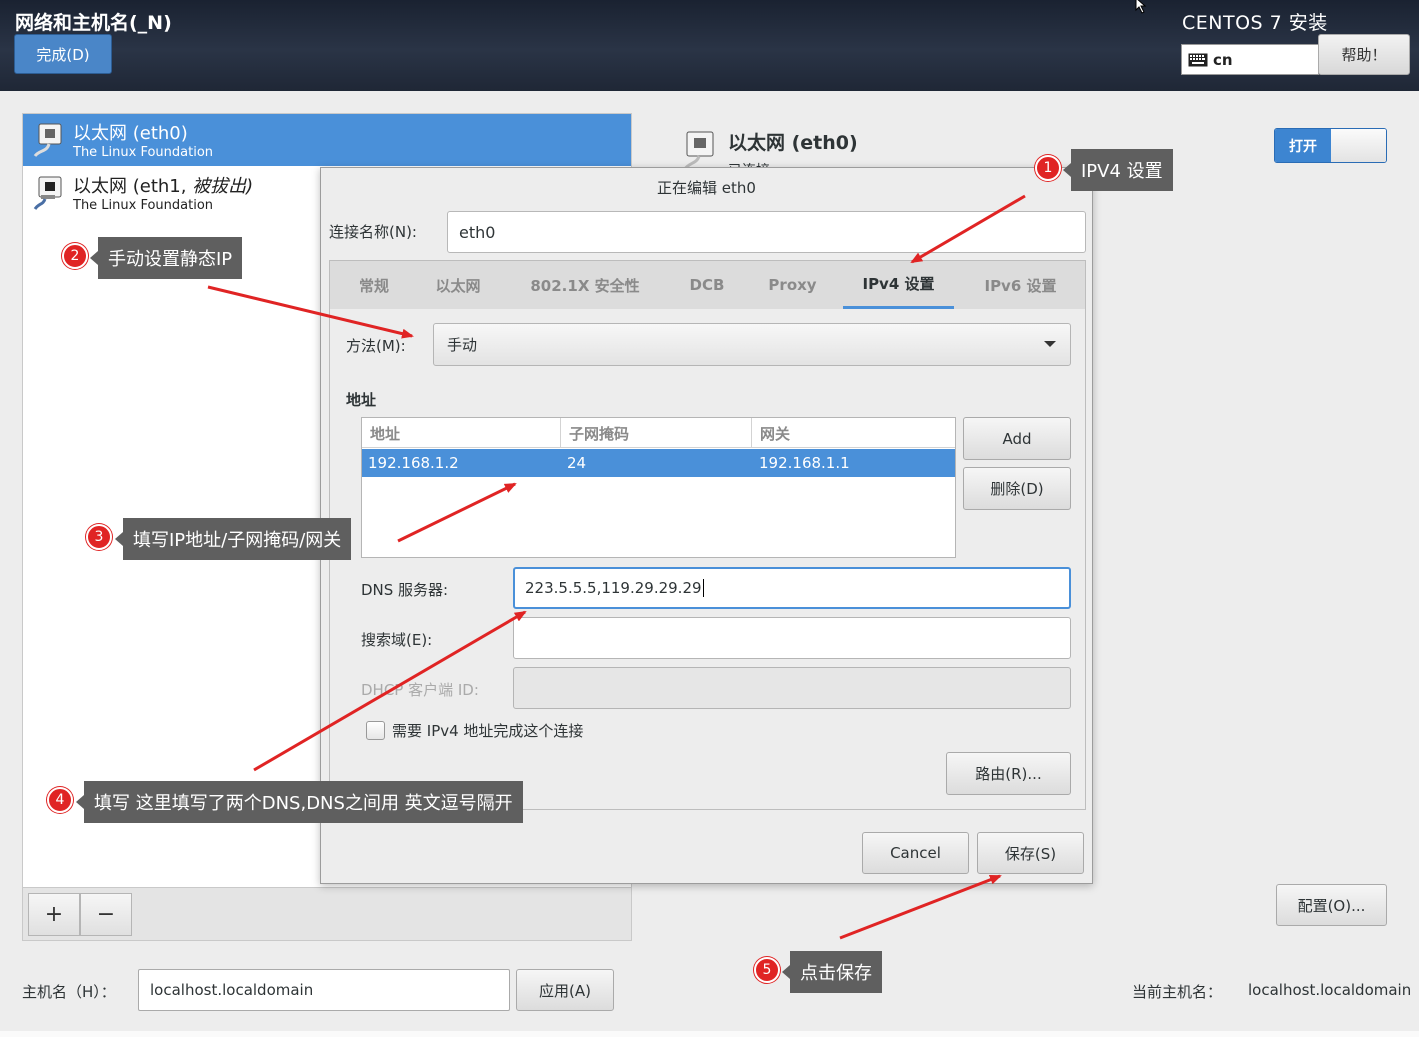  Describe the element at coordinates (413, 463) in the screenshot. I see `cell-address: 192.168.1.2` at that location.